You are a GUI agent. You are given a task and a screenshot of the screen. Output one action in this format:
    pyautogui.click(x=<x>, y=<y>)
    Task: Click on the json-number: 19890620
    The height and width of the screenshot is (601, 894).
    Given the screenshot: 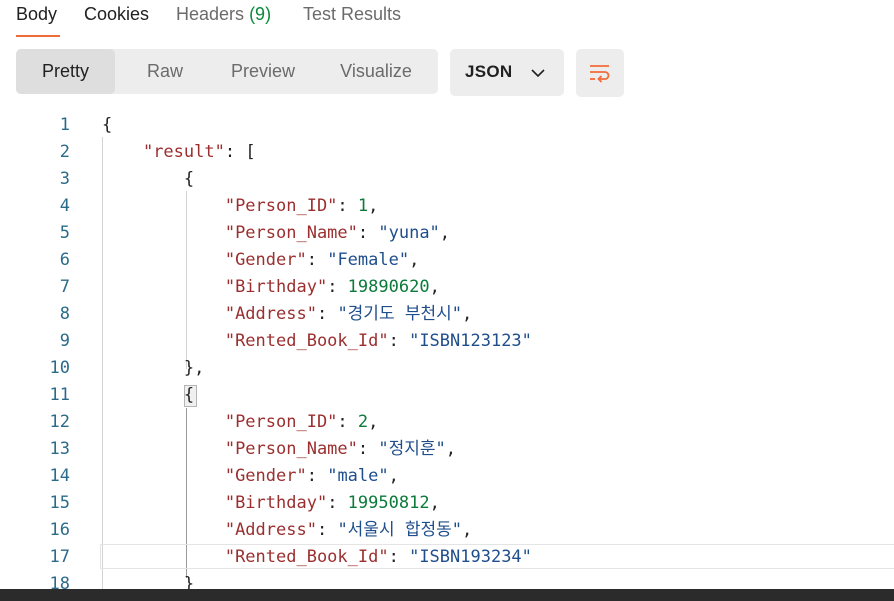 What is the action you would take?
    pyautogui.click(x=388, y=287)
    